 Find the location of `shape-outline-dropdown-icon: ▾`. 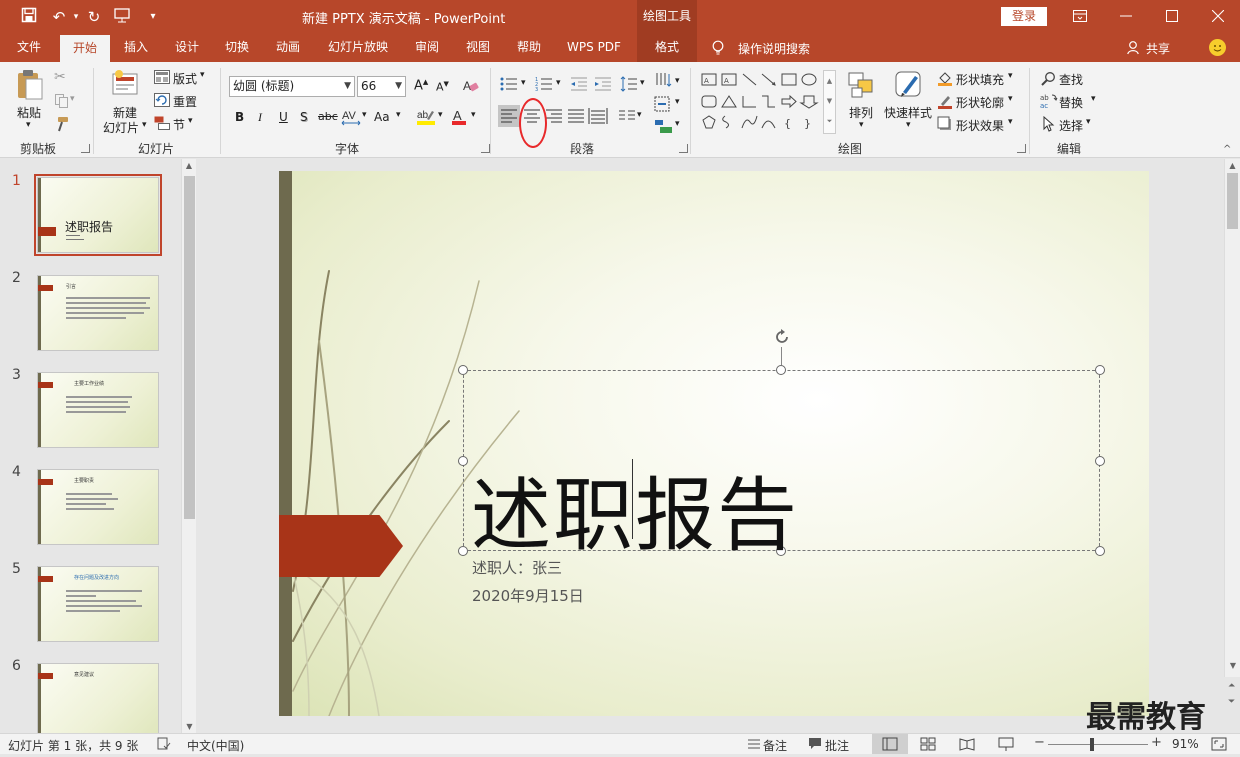

shape-outline-dropdown-icon: ▾ is located at coordinates (1010, 99).